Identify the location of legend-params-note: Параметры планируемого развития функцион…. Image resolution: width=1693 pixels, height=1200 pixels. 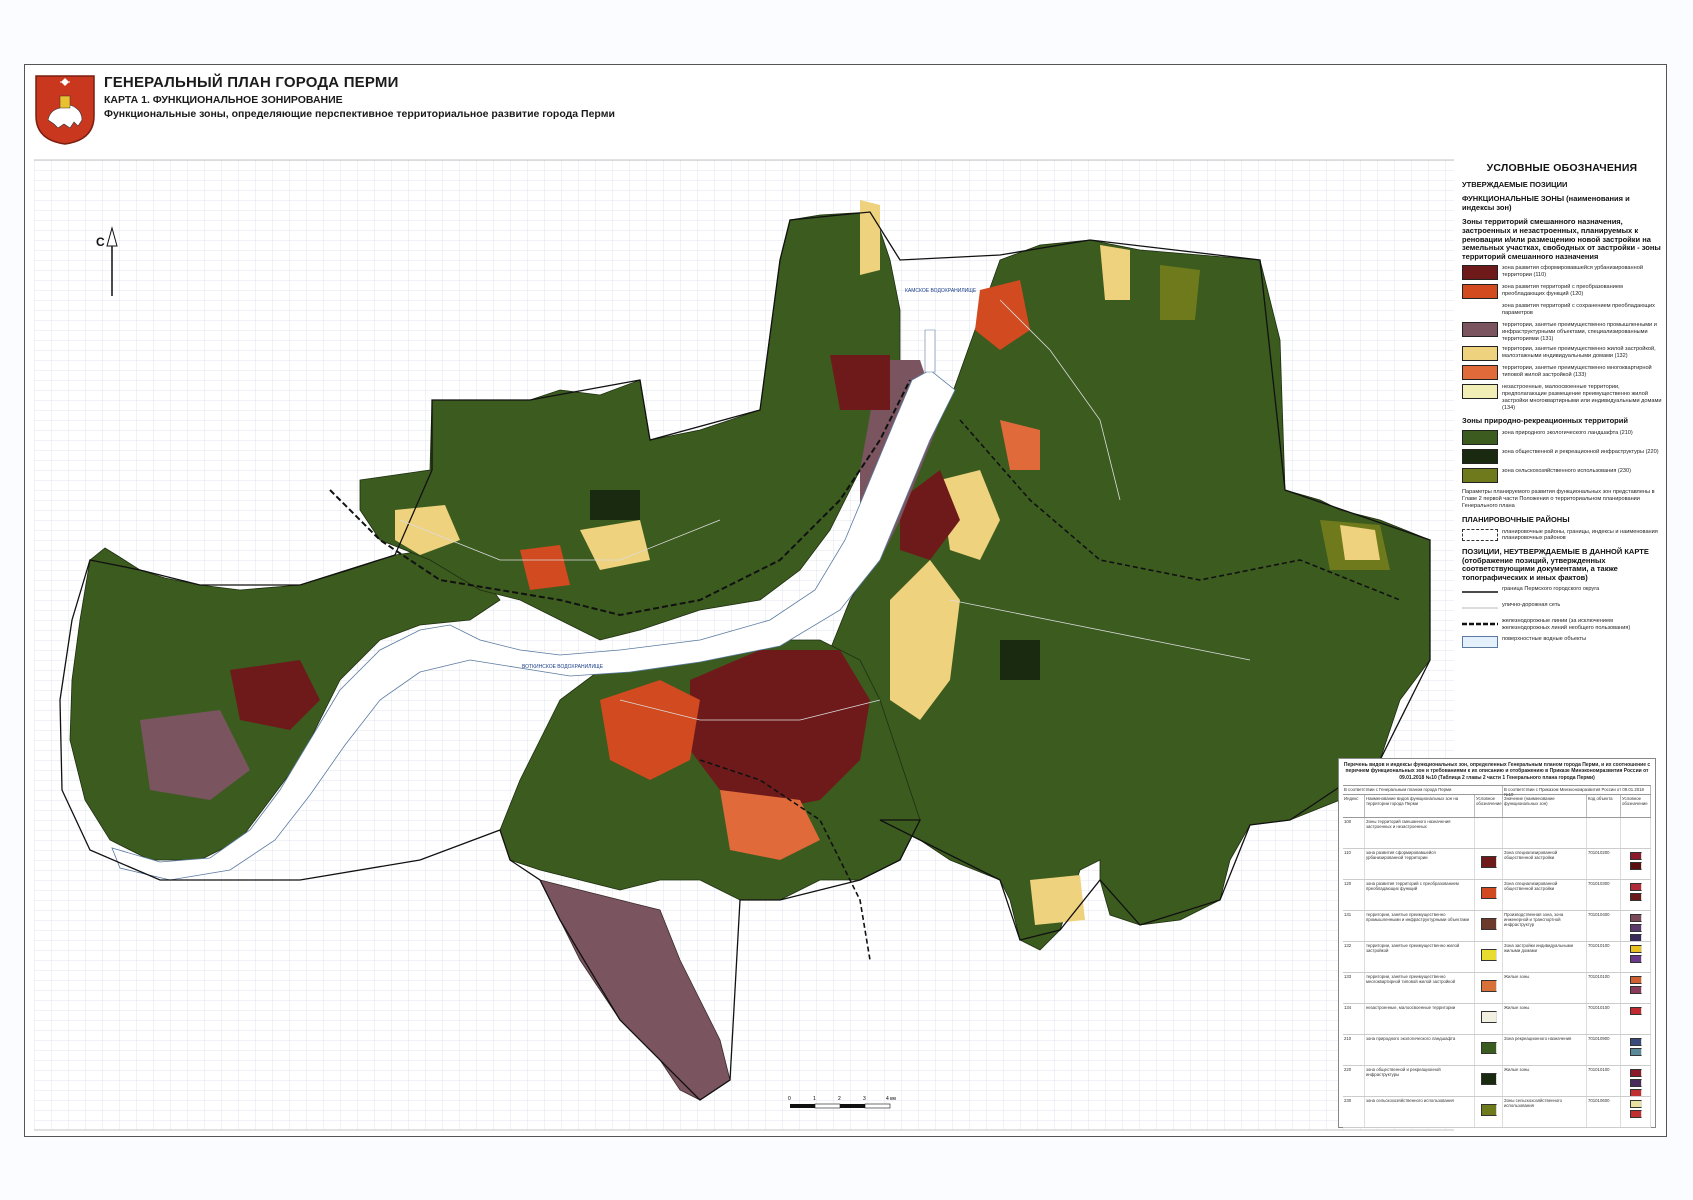
(1558, 498).